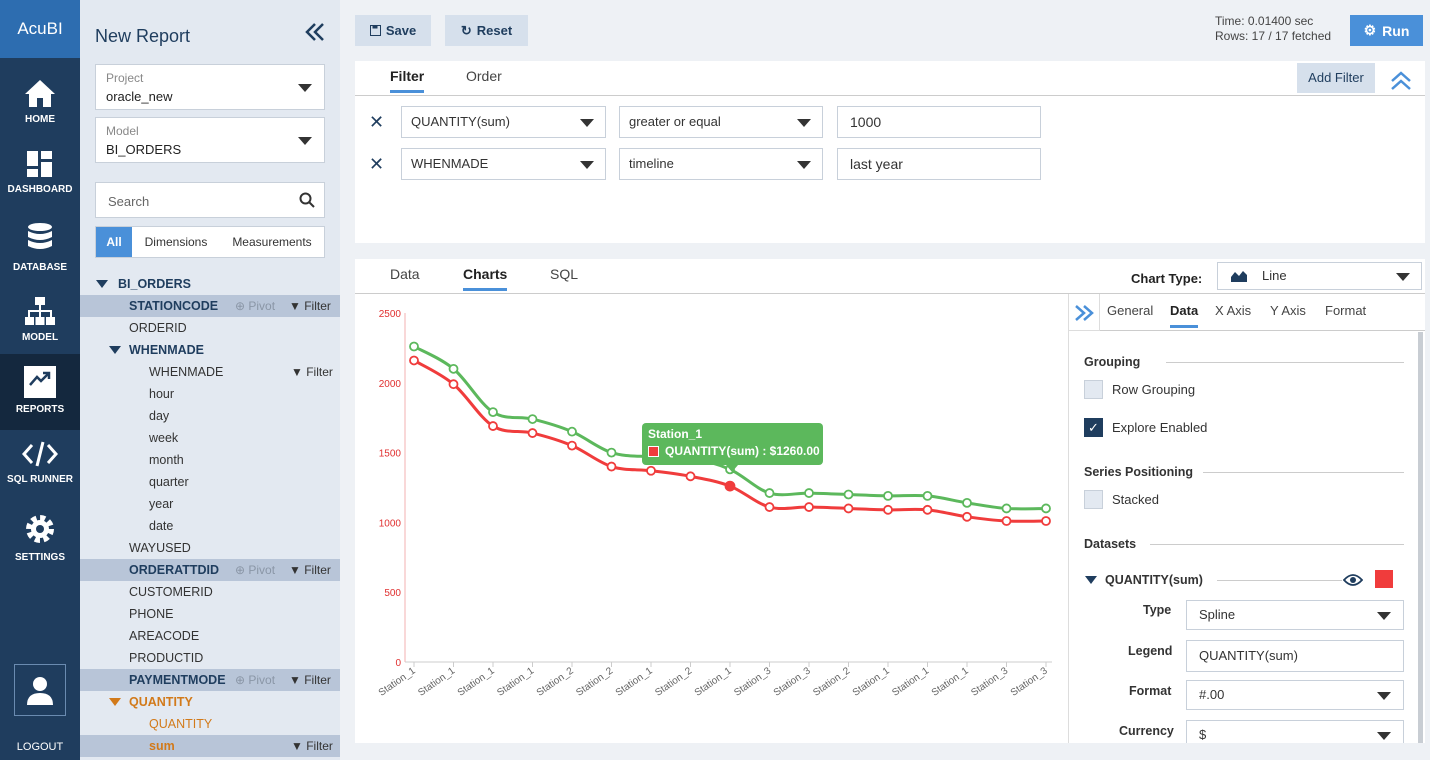 Image resolution: width=1430 pixels, height=760 pixels. Describe the element at coordinates (732, 468) in the screenshot. I see `tooltip-arrow` at that location.